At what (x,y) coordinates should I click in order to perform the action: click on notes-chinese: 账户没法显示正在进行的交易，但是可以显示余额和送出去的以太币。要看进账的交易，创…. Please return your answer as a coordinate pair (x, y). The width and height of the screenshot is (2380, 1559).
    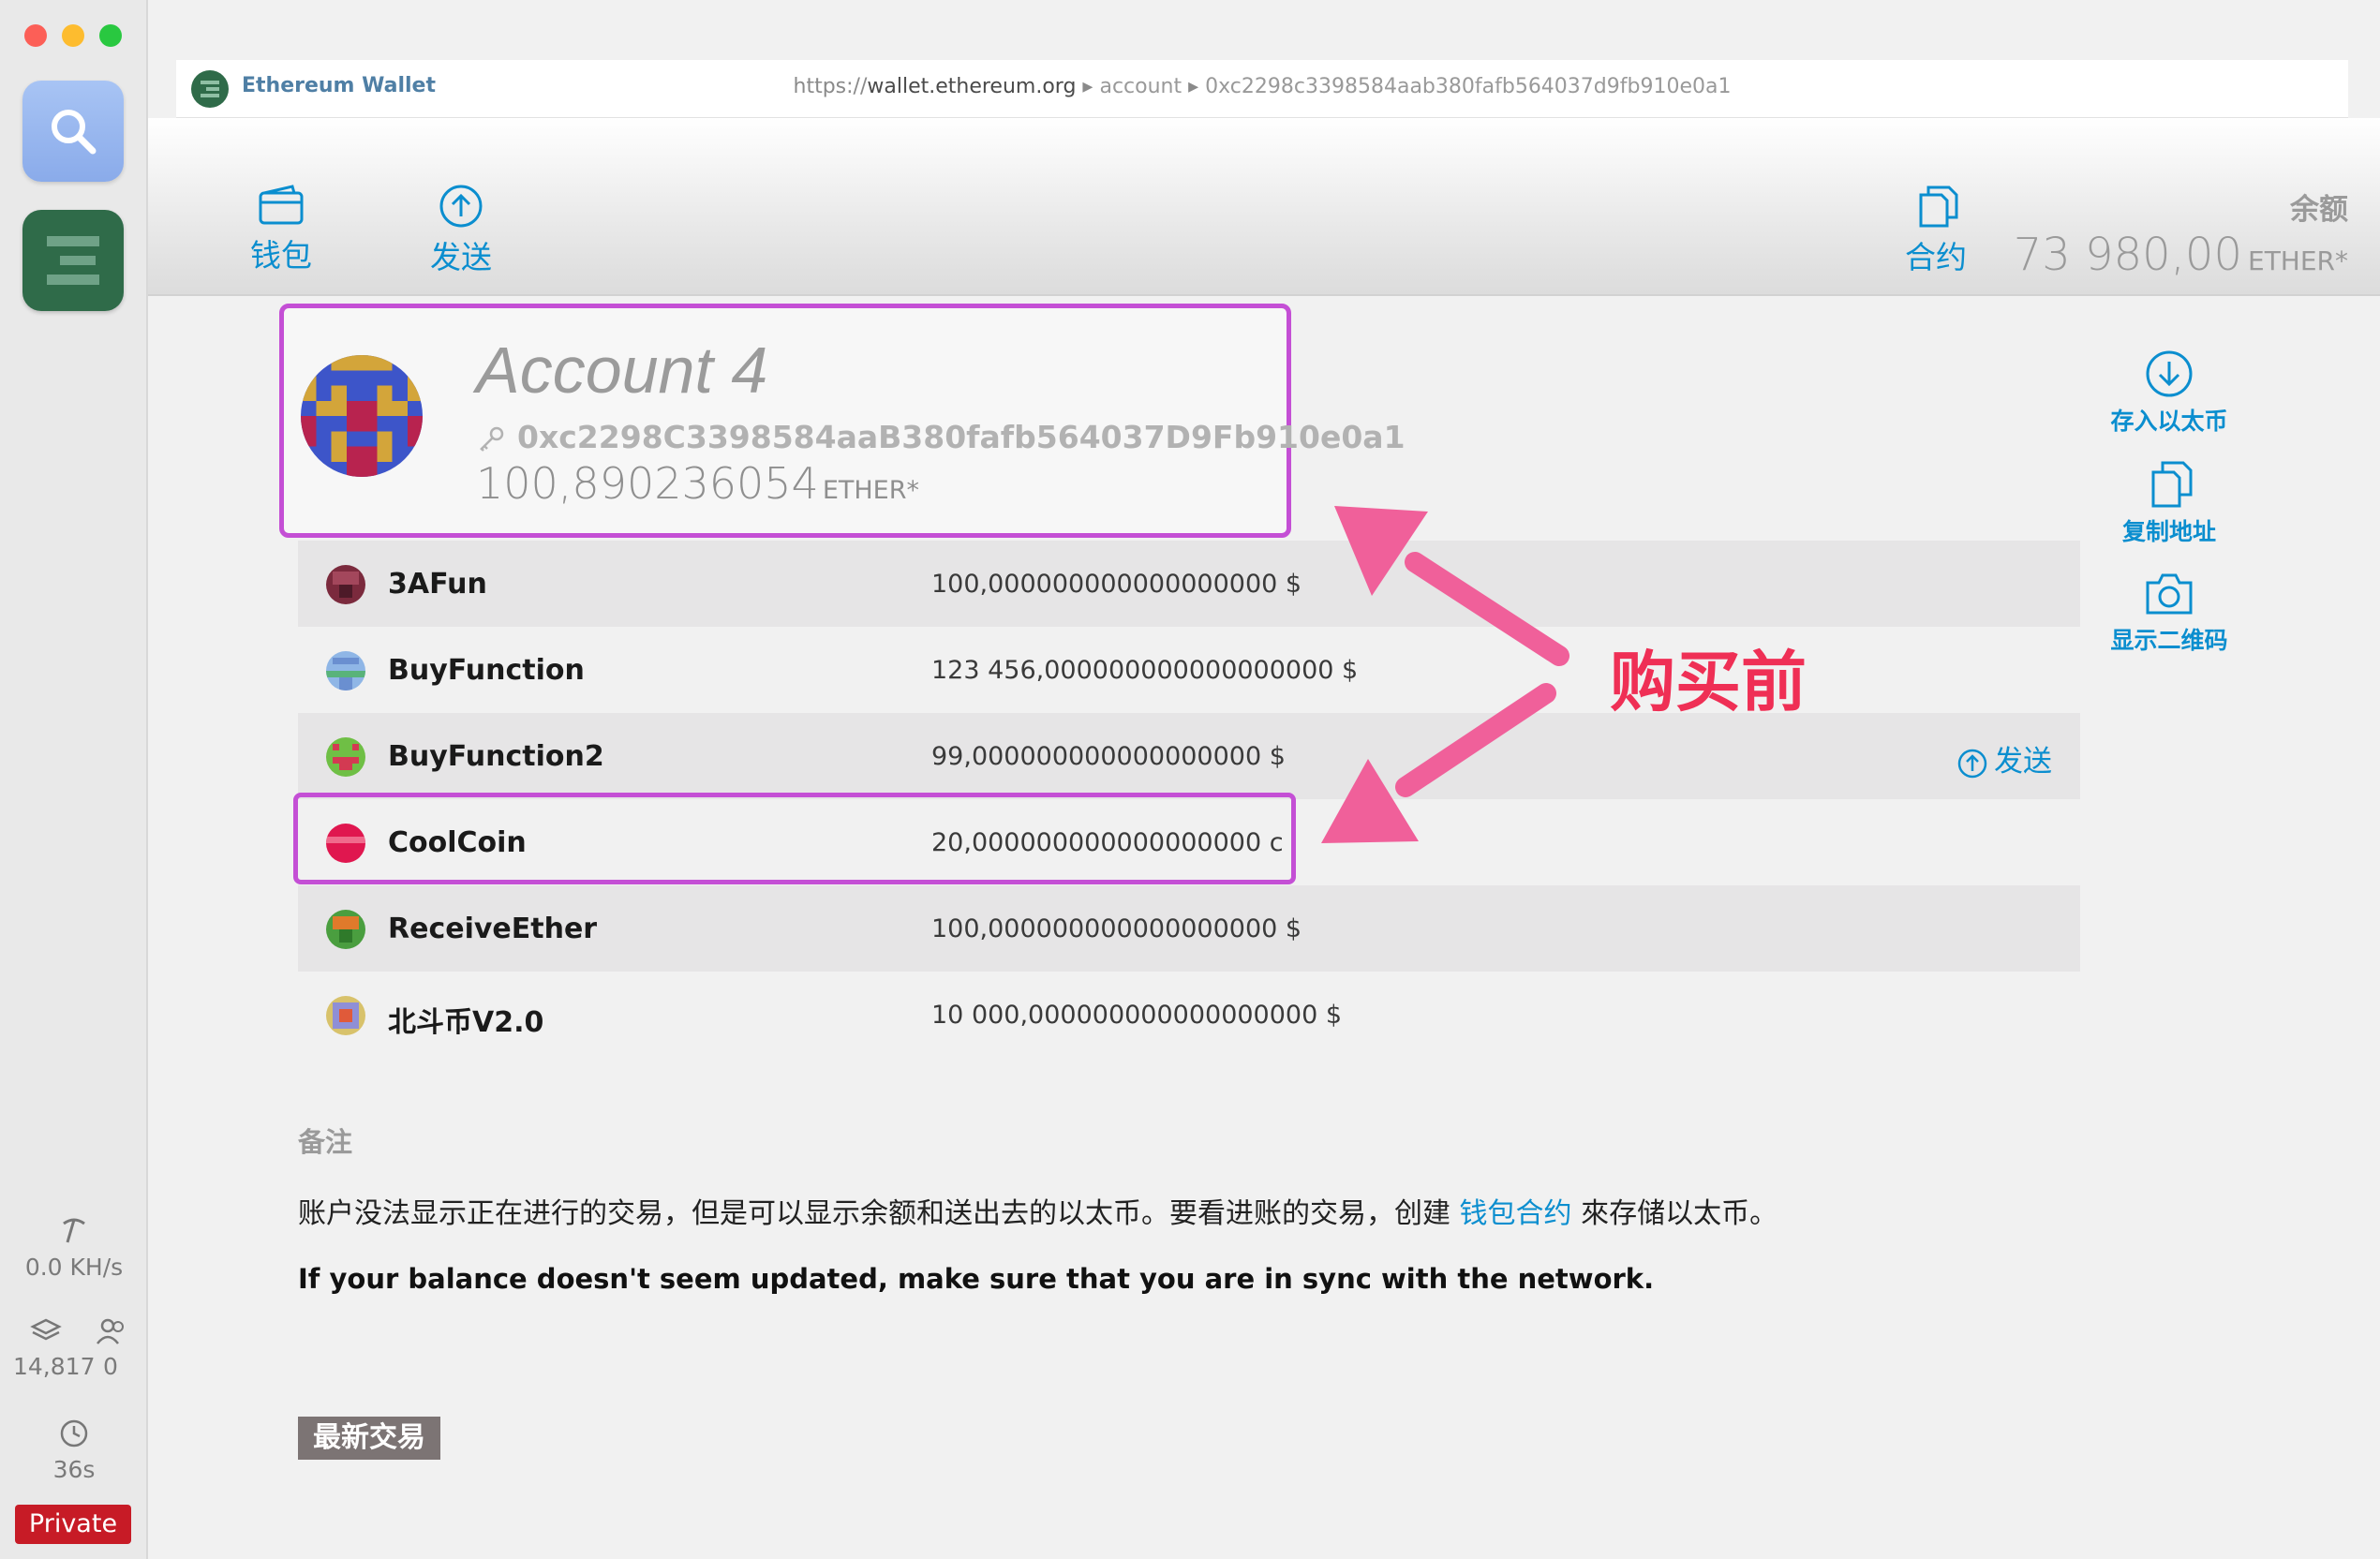
    Looking at the image, I should click on (1038, 1210).